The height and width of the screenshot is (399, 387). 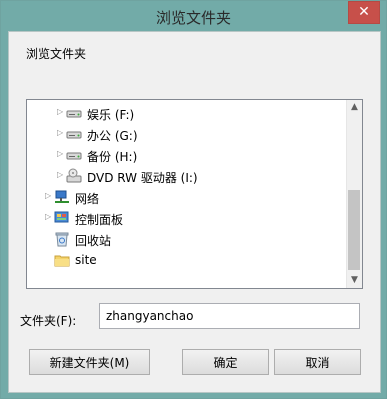 What do you see at coordinates (62, 197) in the screenshot?
I see `network-icon` at bounding box center [62, 197].